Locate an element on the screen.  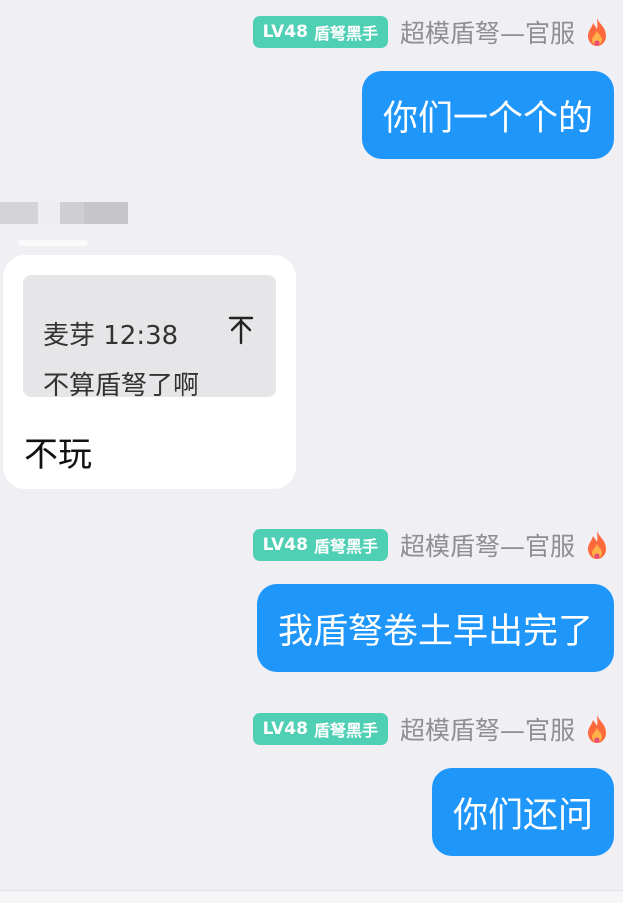
quote-text: 不算盾弩了啊 is located at coordinates (121, 386).